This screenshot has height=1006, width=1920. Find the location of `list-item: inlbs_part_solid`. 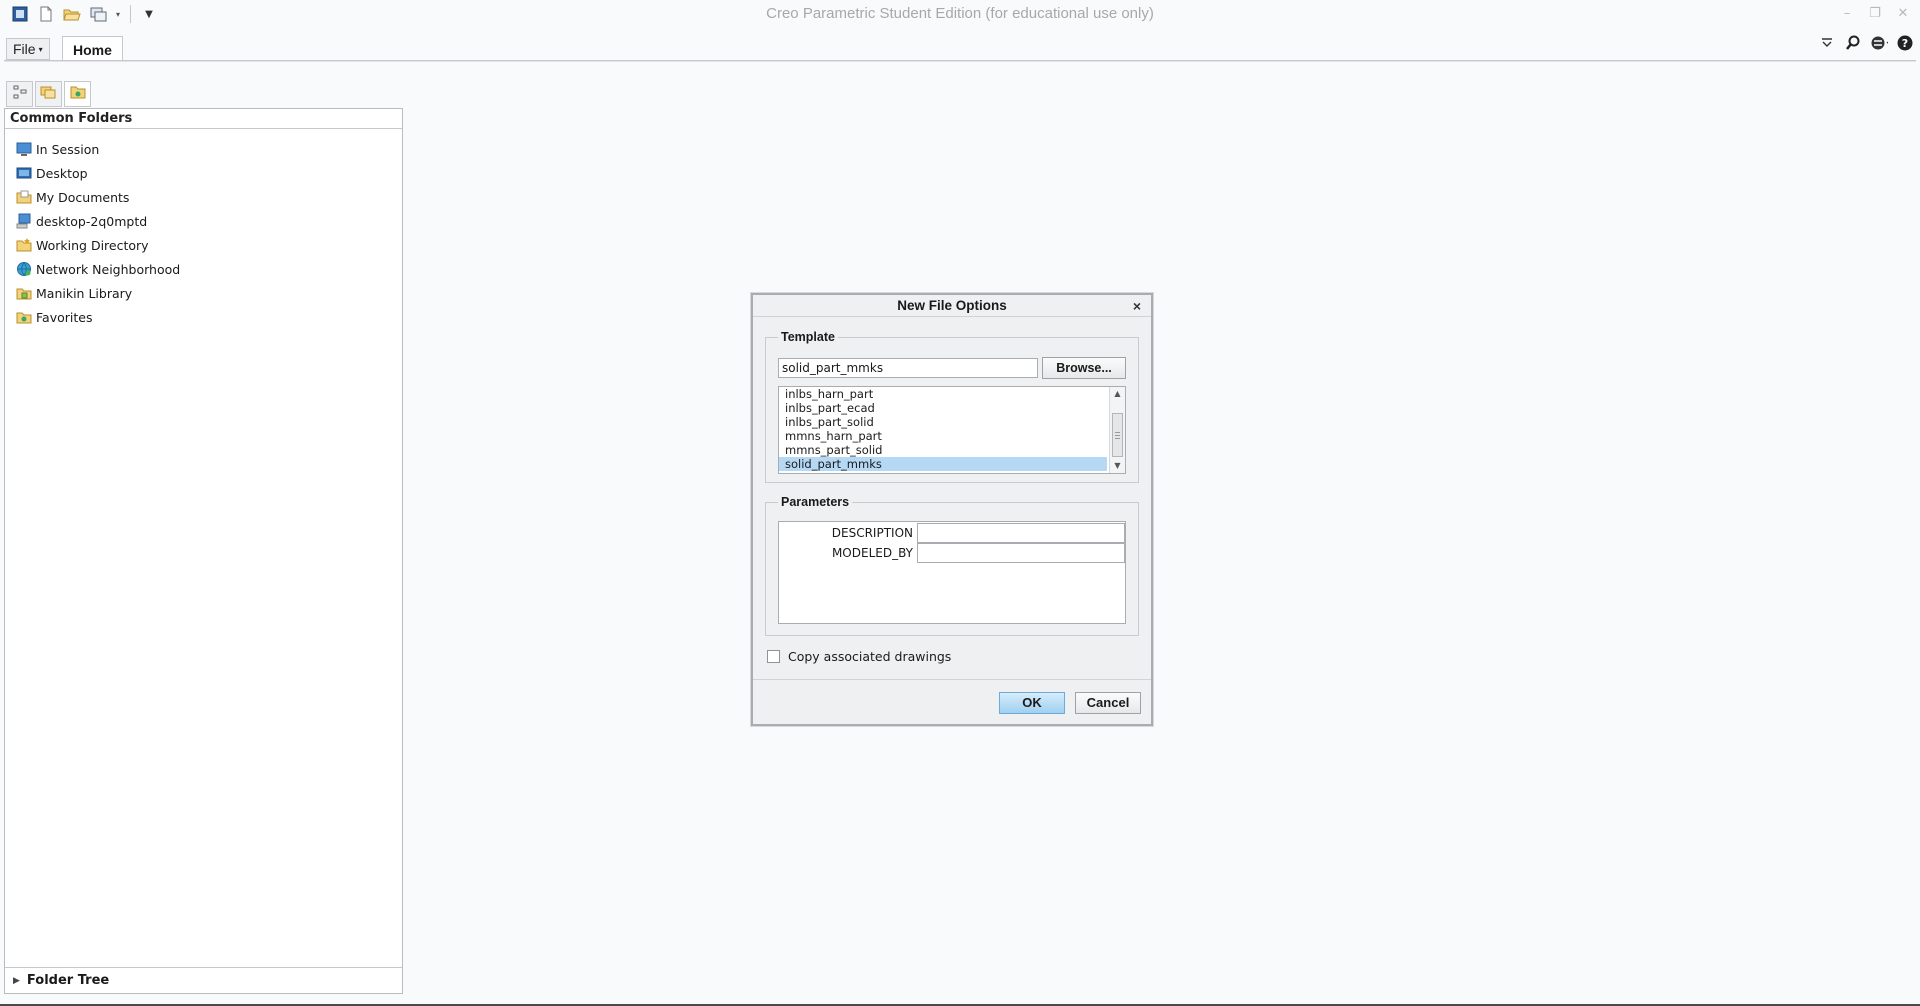

list-item: inlbs_part_solid is located at coordinates (943, 422).